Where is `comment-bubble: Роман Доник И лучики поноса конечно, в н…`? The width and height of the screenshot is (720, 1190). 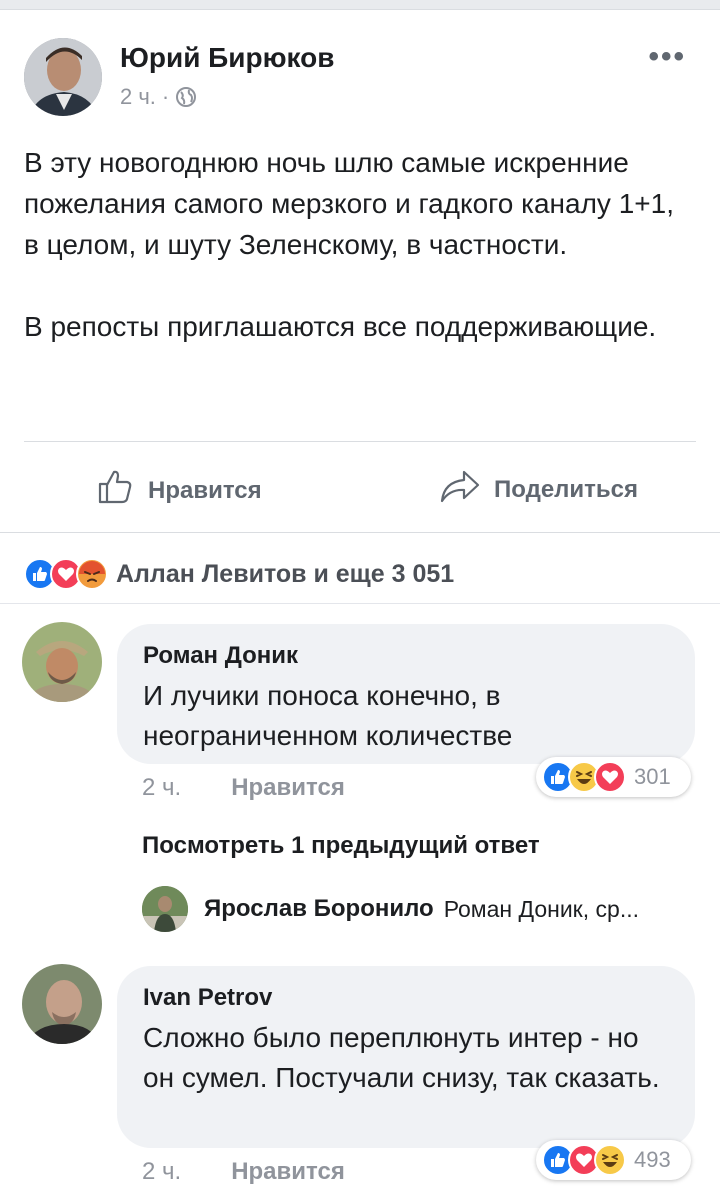 comment-bubble: Роман Доник И лучики поноса конечно, в н… is located at coordinates (406, 694).